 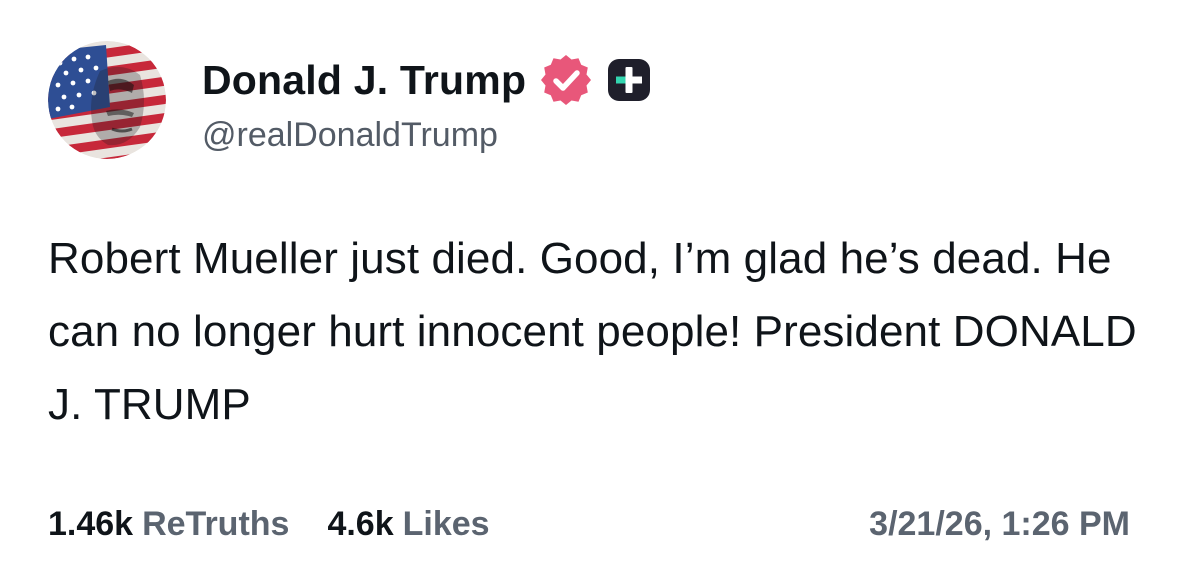 What do you see at coordinates (360, 523) in the screenshot?
I see `likes-count: 4.6k` at bounding box center [360, 523].